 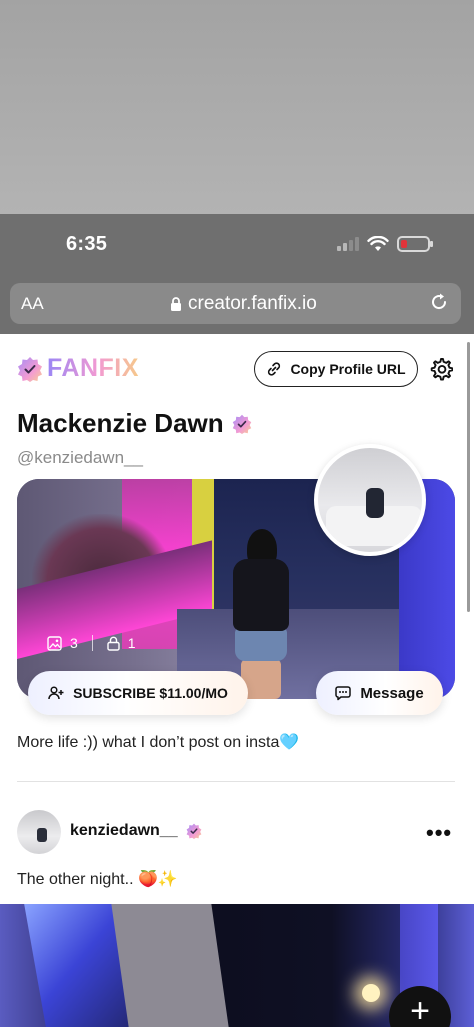 What do you see at coordinates (124, 830) in the screenshot?
I see `post-username: kenziedawn__` at bounding box center [124, 830].